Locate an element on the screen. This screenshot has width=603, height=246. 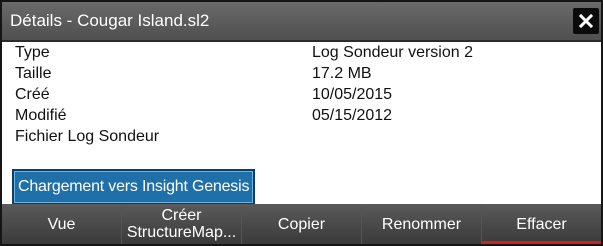
detail-label: Taille is located at coordinates (33, 73).